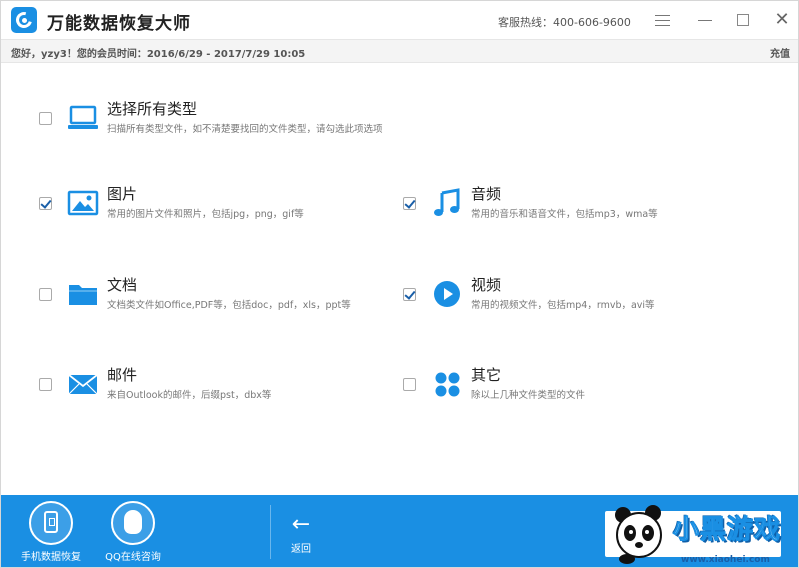 This screenshot has height=568, width=799. What do you see at coordinates (119, 24) in the screenshot?
I see `app-title: 万能数据恢复大师` at bounding box center [119, 24].